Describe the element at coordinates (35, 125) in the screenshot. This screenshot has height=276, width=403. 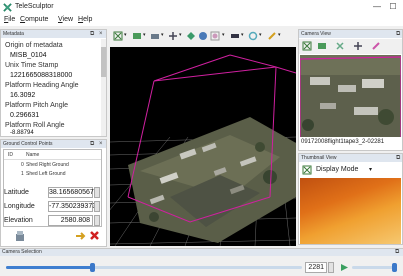
I see `meta-label-roll: Platform Roll Angle` at that location.